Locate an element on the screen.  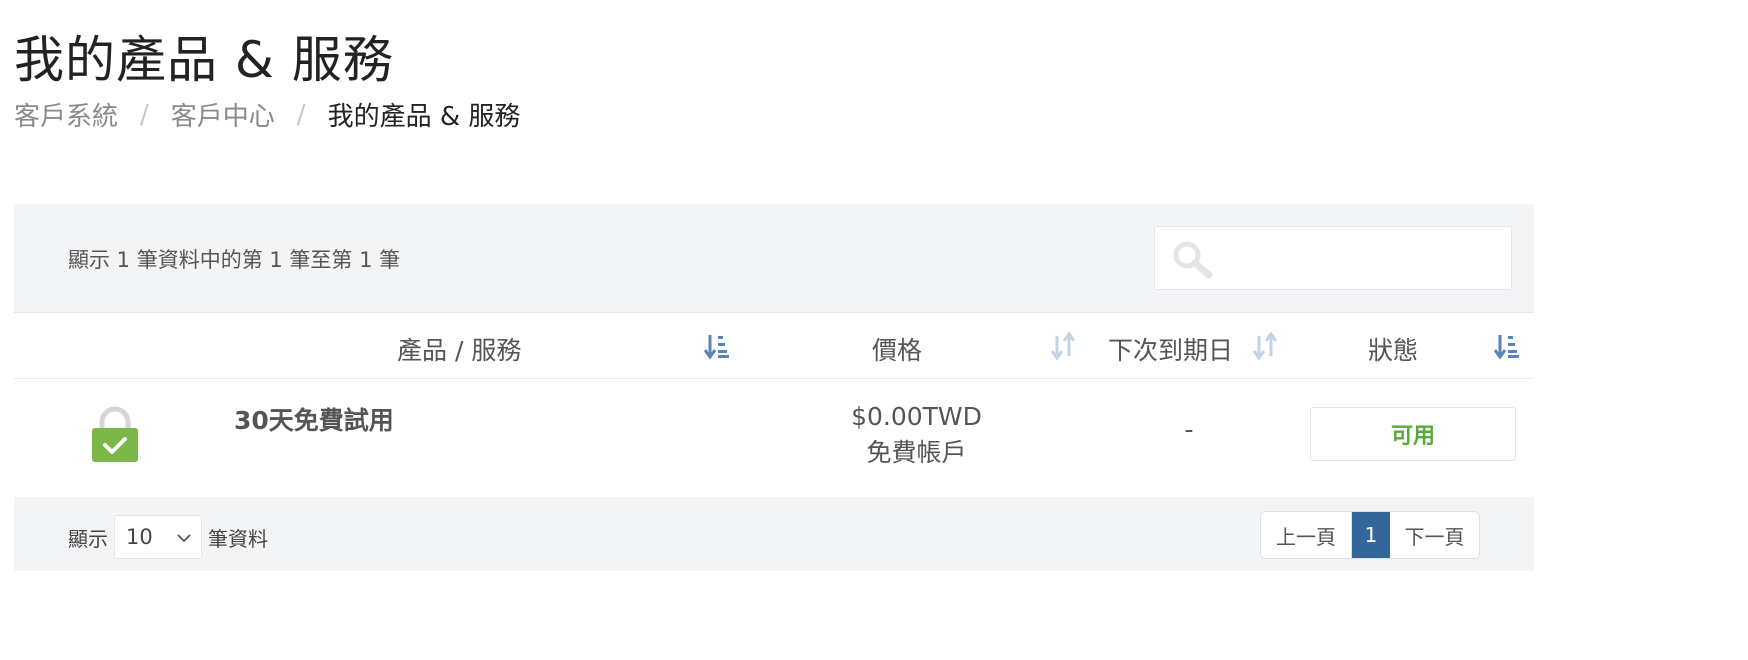
price-amount: $0.00TWD is located at coordinates (916, 416).